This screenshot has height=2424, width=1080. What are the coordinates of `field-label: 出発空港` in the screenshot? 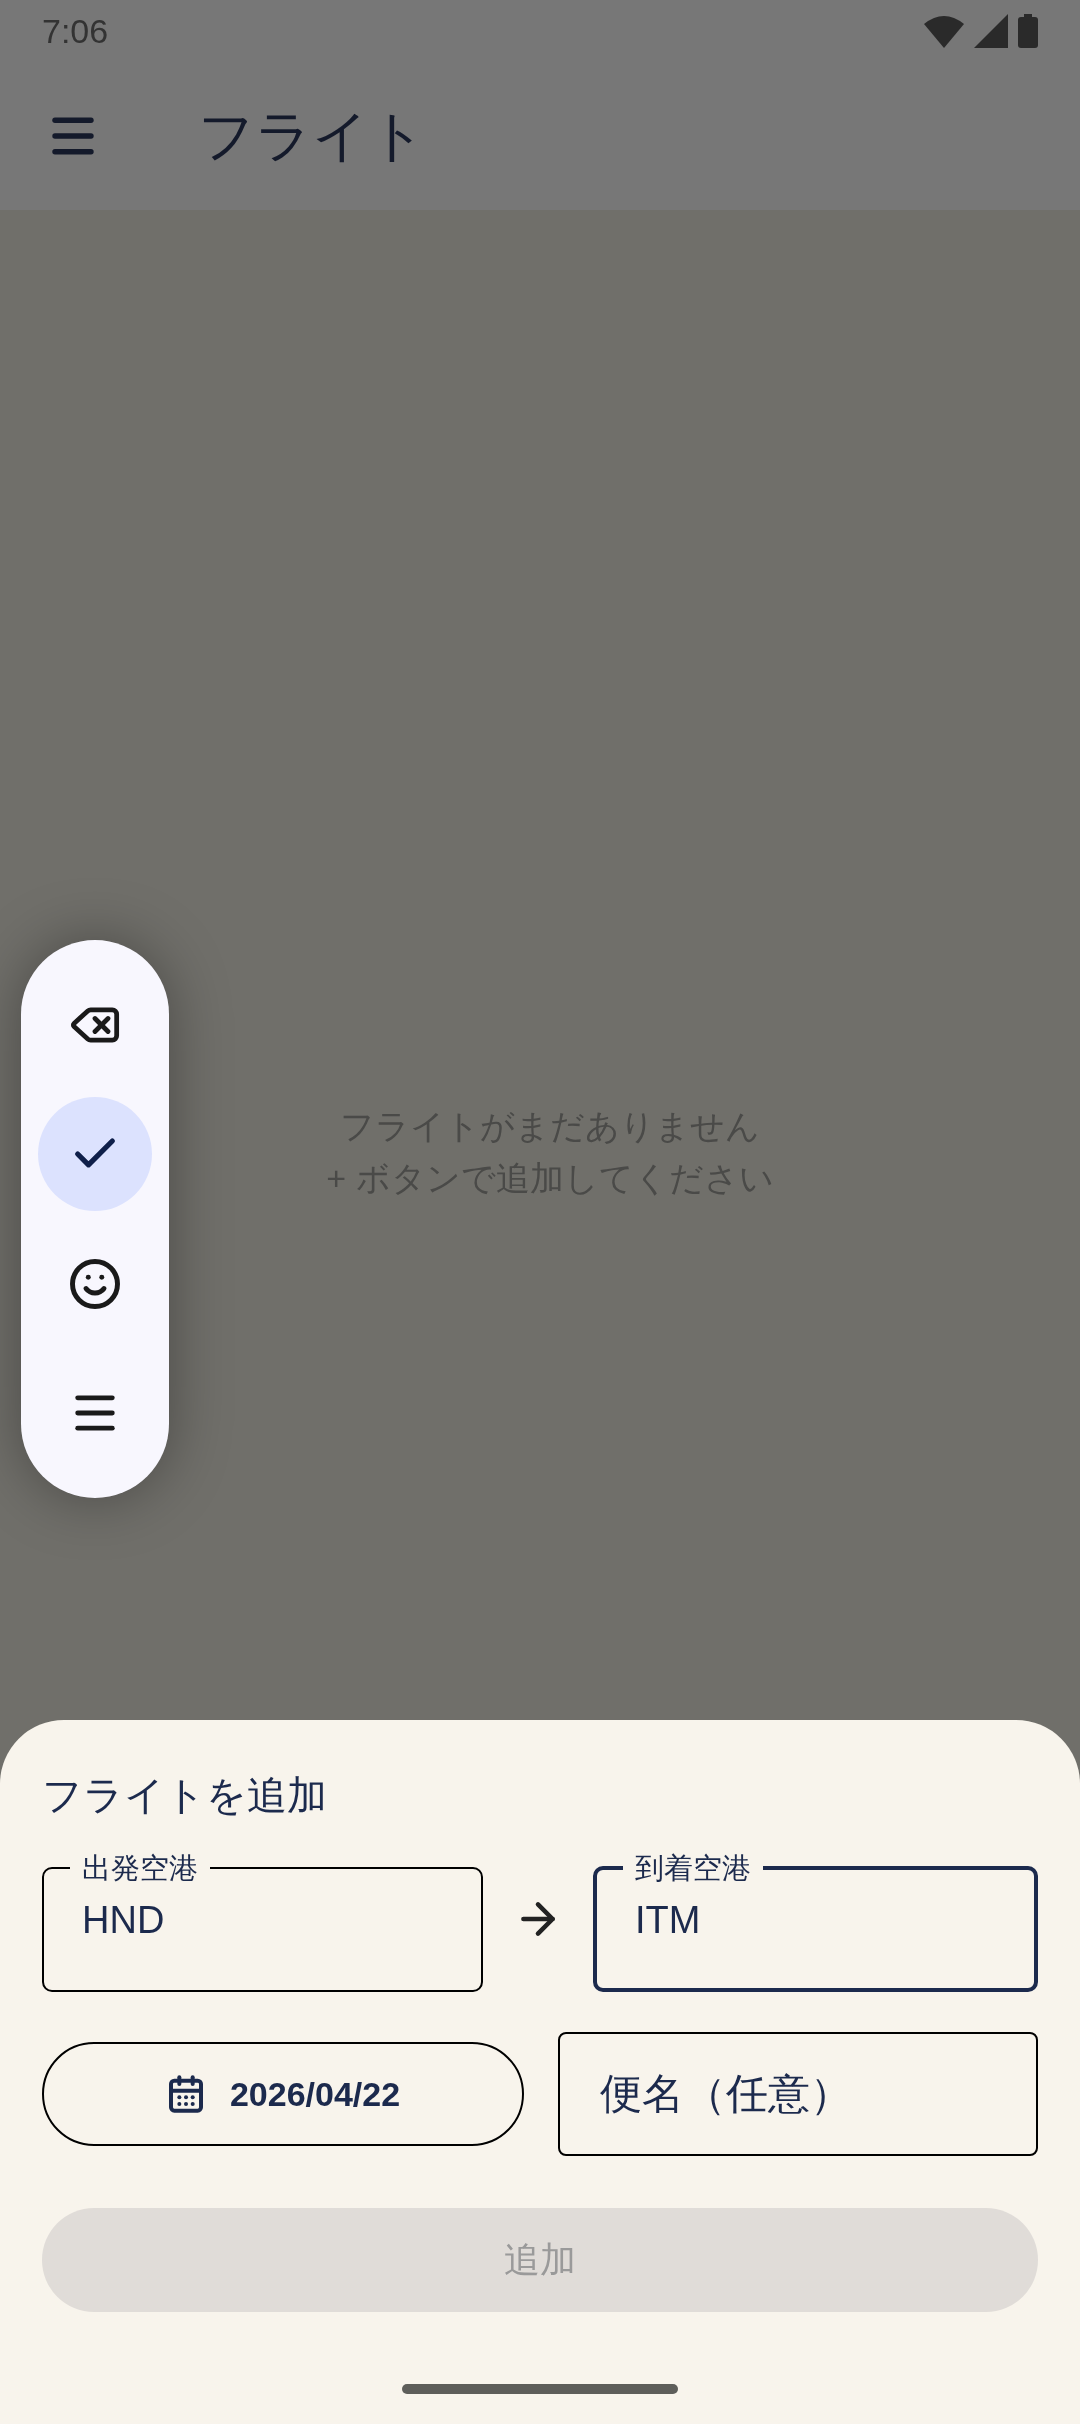 It's located at (140, 1868).